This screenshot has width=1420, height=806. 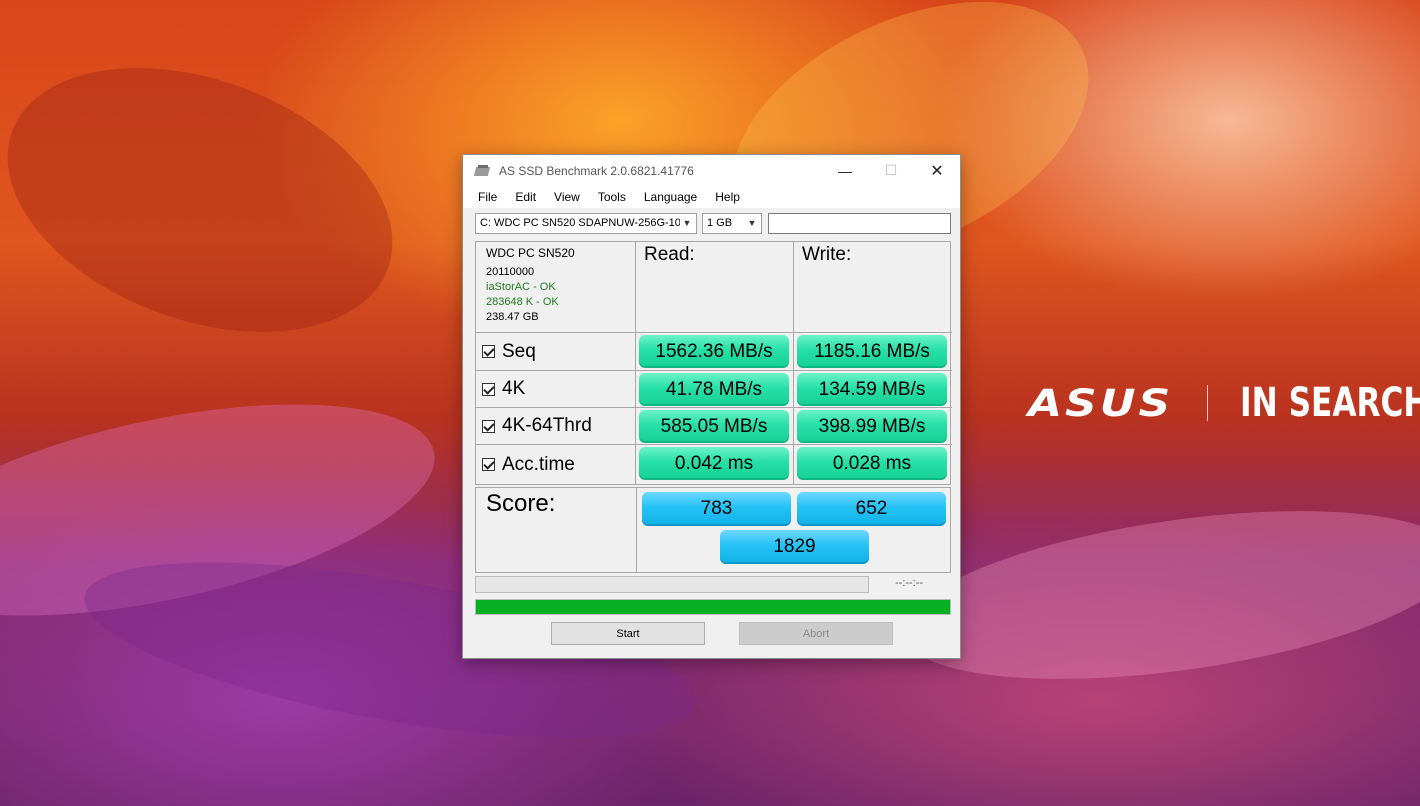 I want to click on driver-status: iaStorAC - OK, so click(x=521, y=287).